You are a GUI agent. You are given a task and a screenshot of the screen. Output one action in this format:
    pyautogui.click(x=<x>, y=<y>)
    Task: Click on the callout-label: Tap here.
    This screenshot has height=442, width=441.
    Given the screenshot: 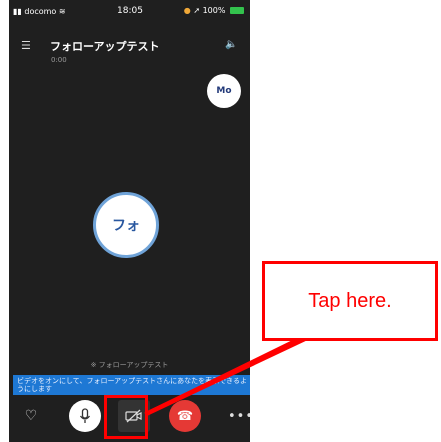 What is the action you would take?
    pyautogui.click(x=350, y=300)
    